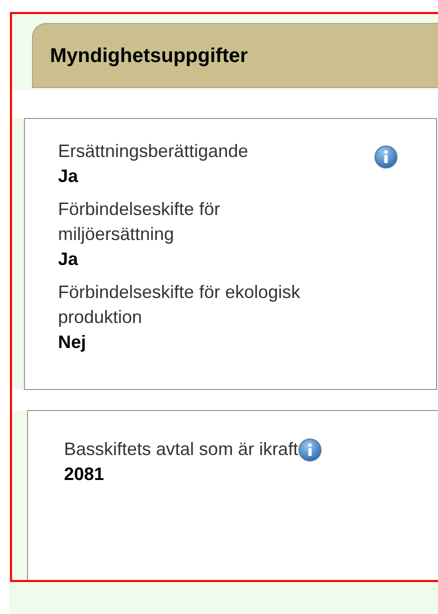 The image size is (438, 614). What do you see at coordinates (180, 305) in the screenshot?
I see `field-label: Förbindelseskifte för ekologisk produktion` at bounding box center [180, 305].